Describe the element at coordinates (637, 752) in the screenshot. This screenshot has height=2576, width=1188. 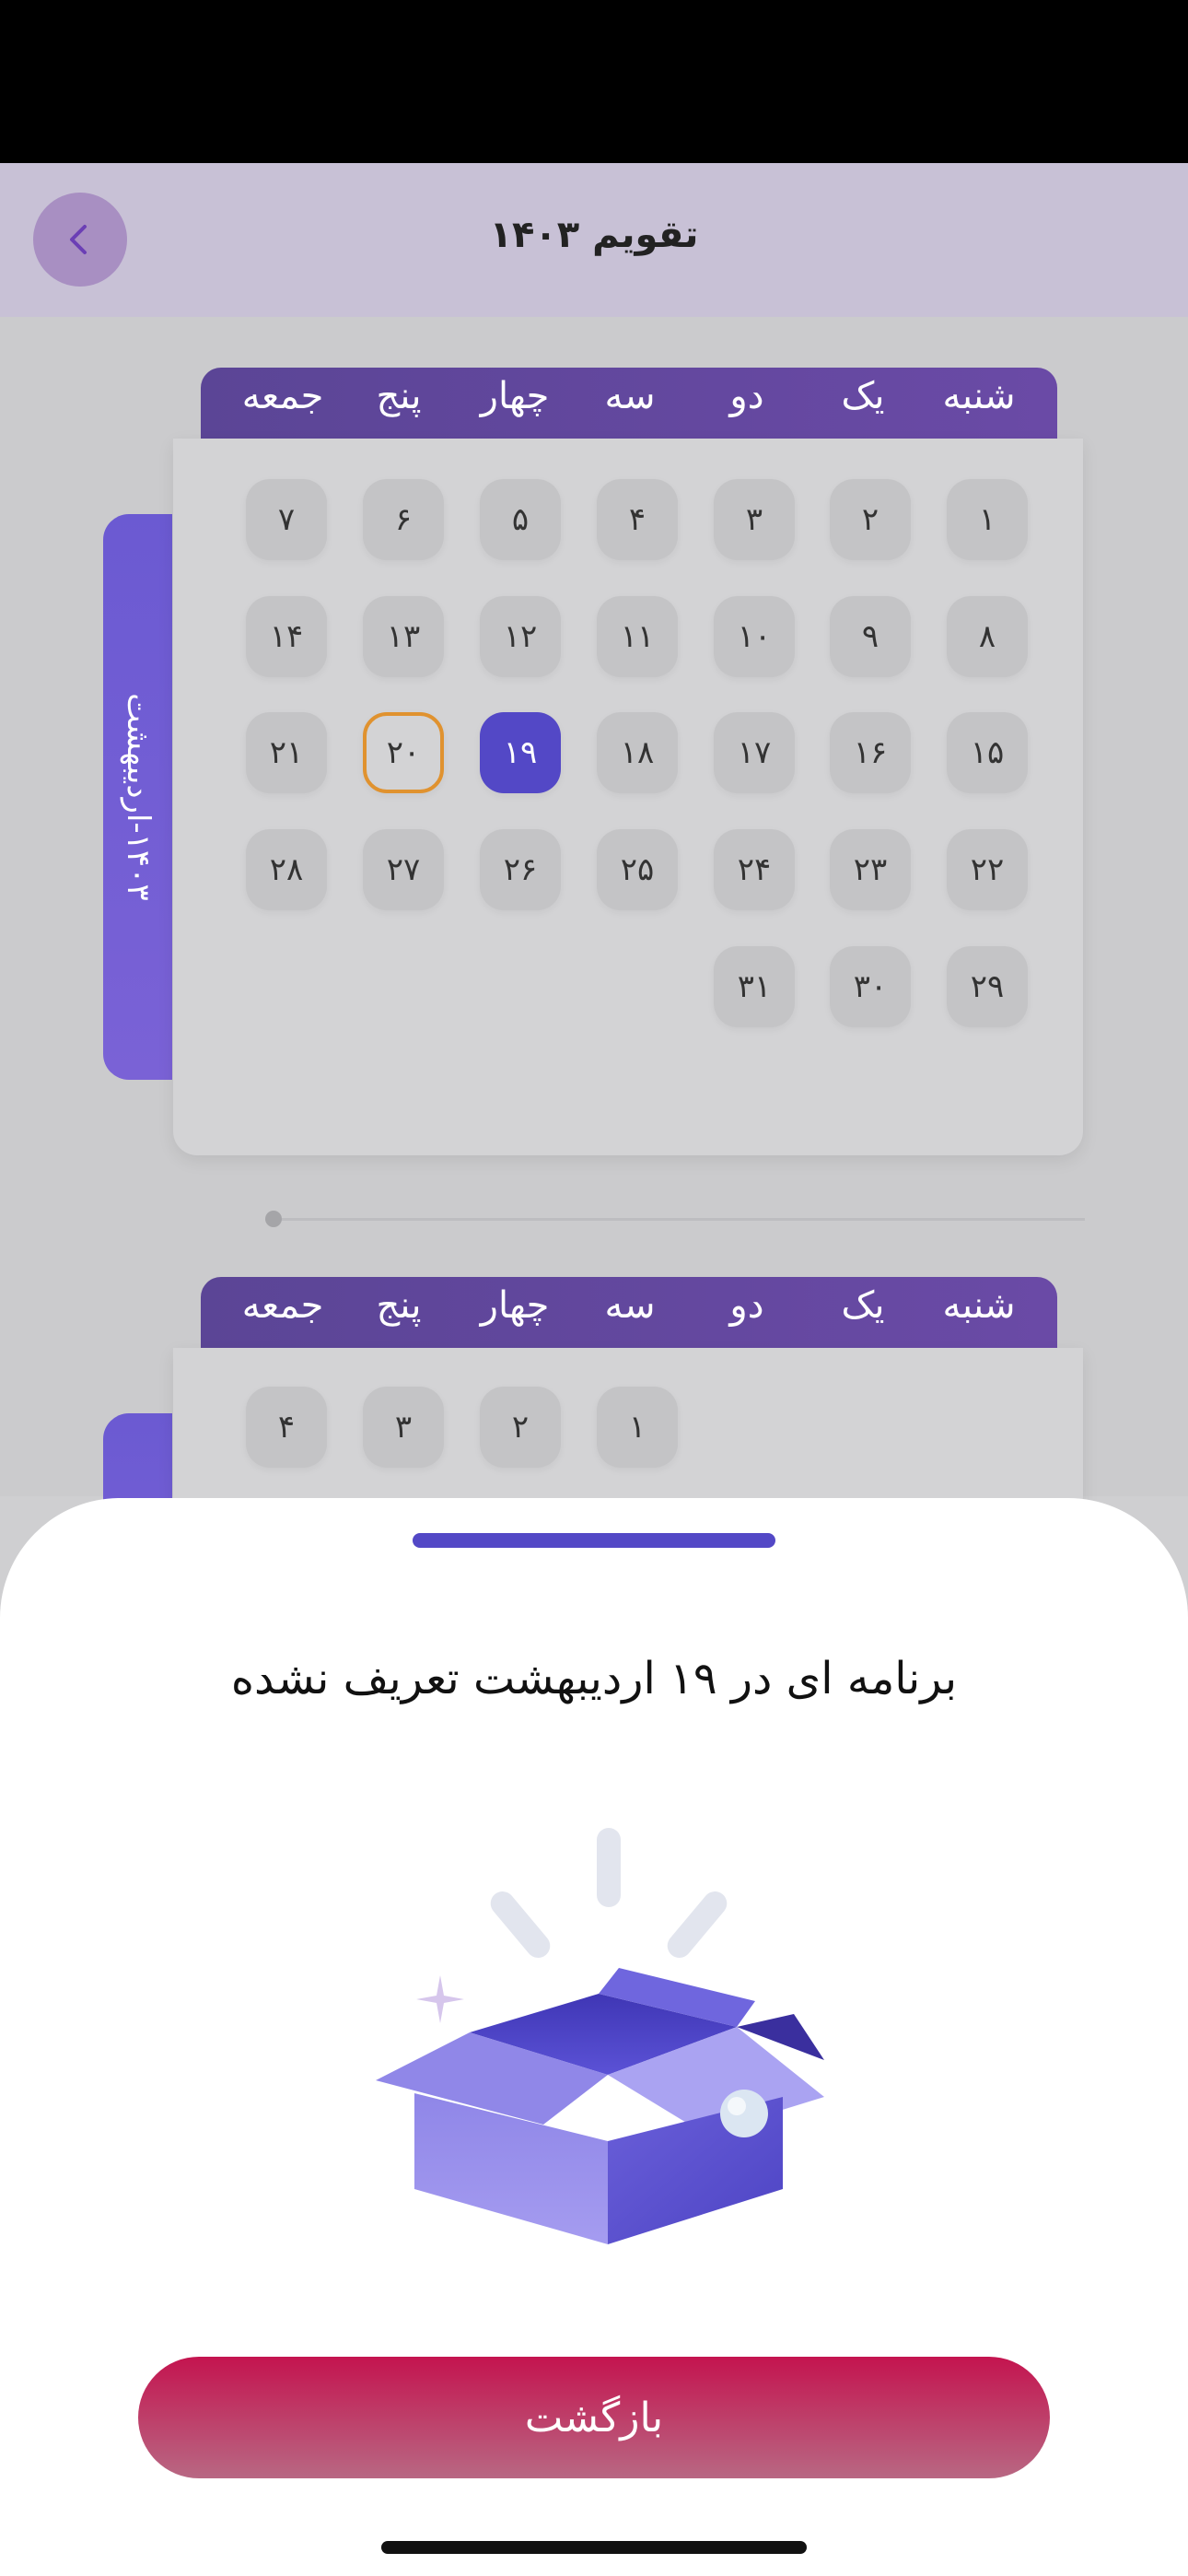
I see `day-cell: ۱۸` at that location.